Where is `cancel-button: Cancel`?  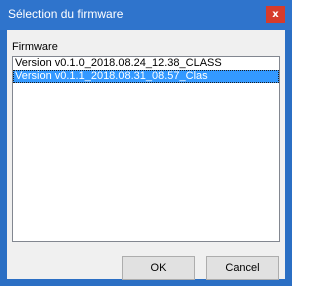
cancel-button: Cancel is located at coordinates (242, 268).